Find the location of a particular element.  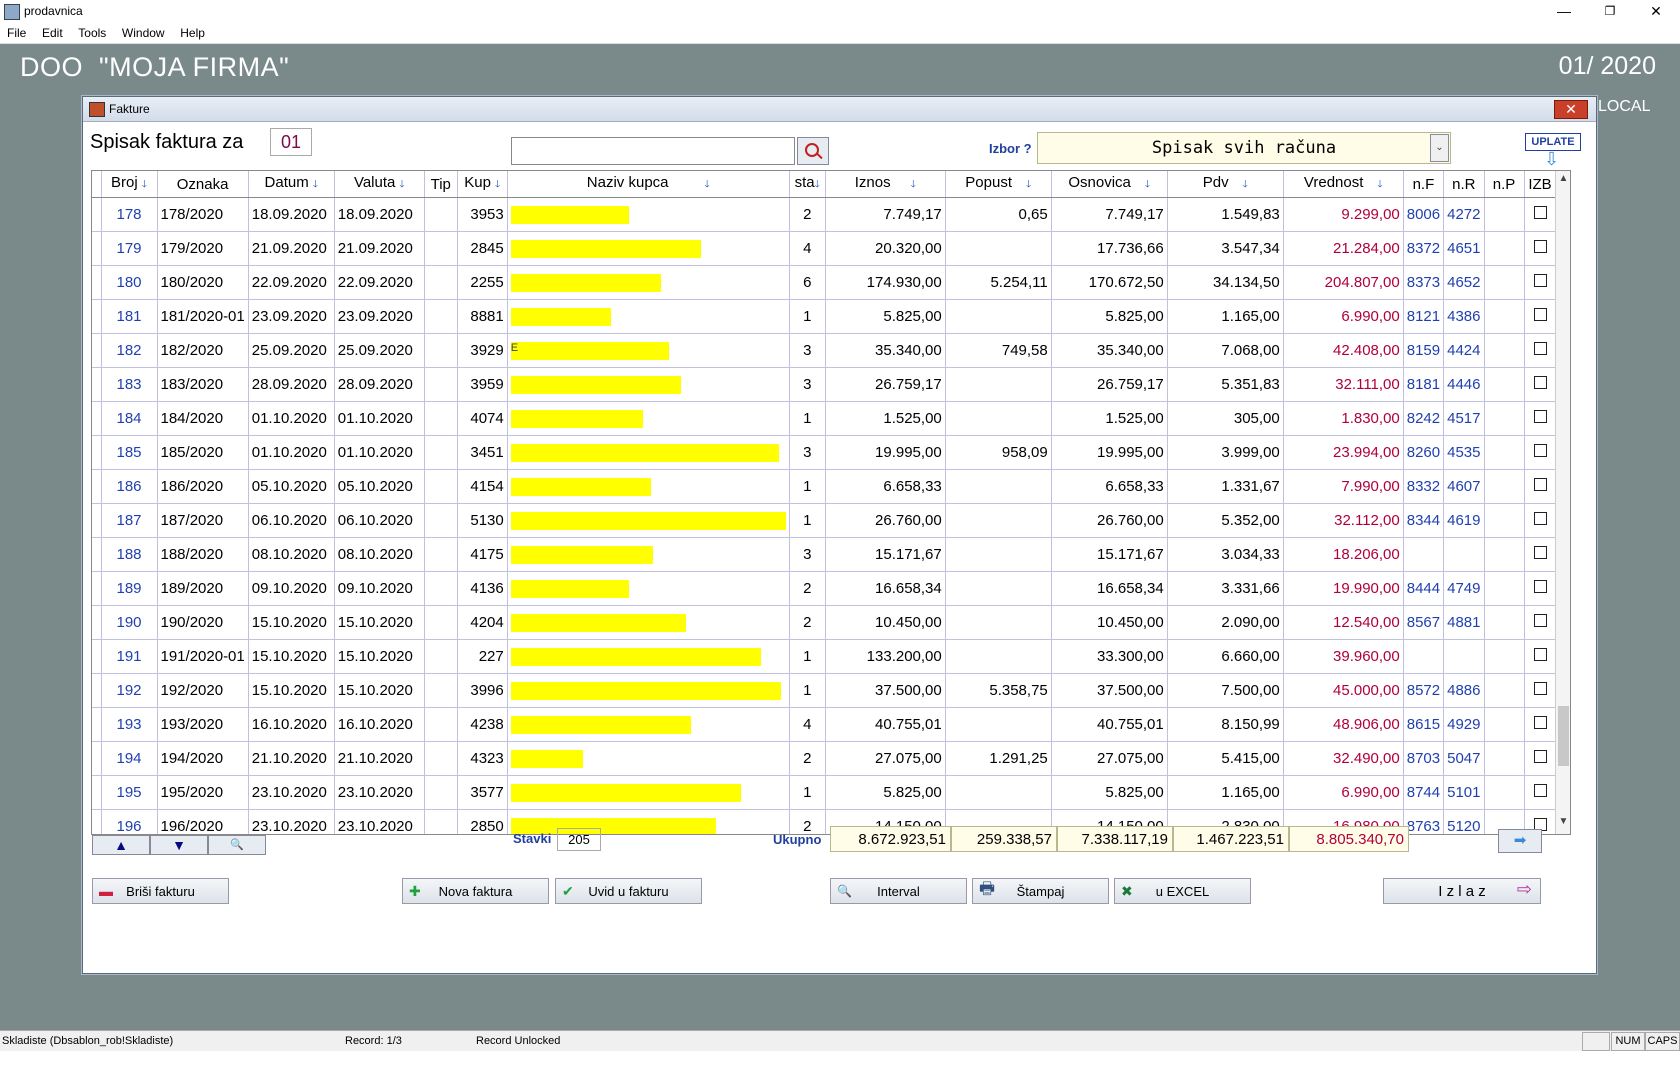

col-datum: Datum 🡓 is located at coordinates (291, 184).